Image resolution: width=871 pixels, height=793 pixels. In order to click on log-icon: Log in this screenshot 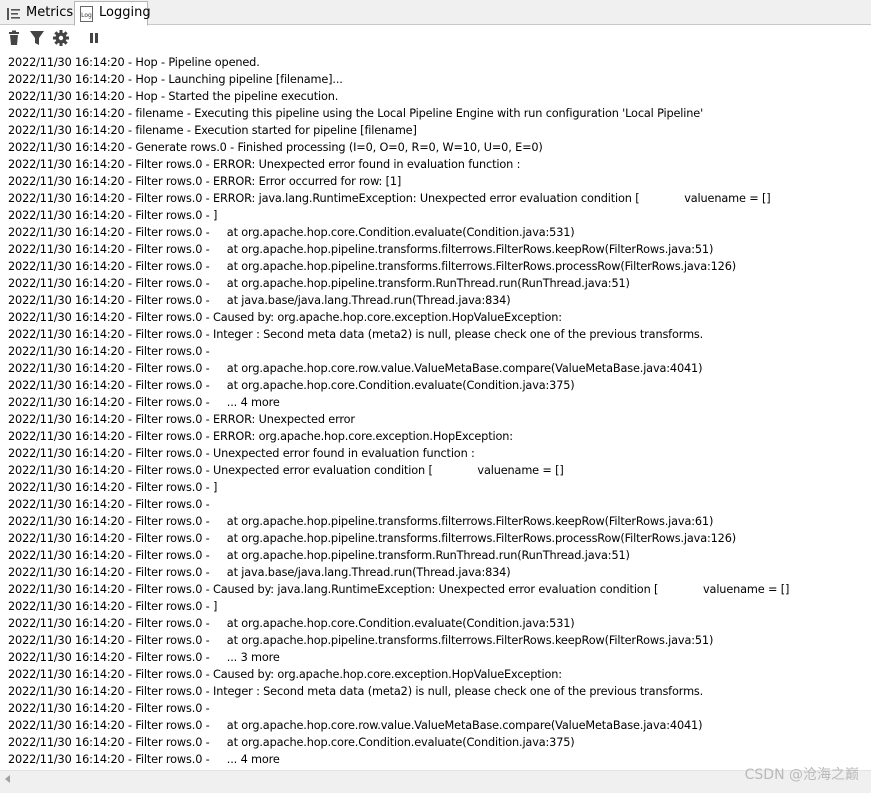, I will do `click(86, 14)`.